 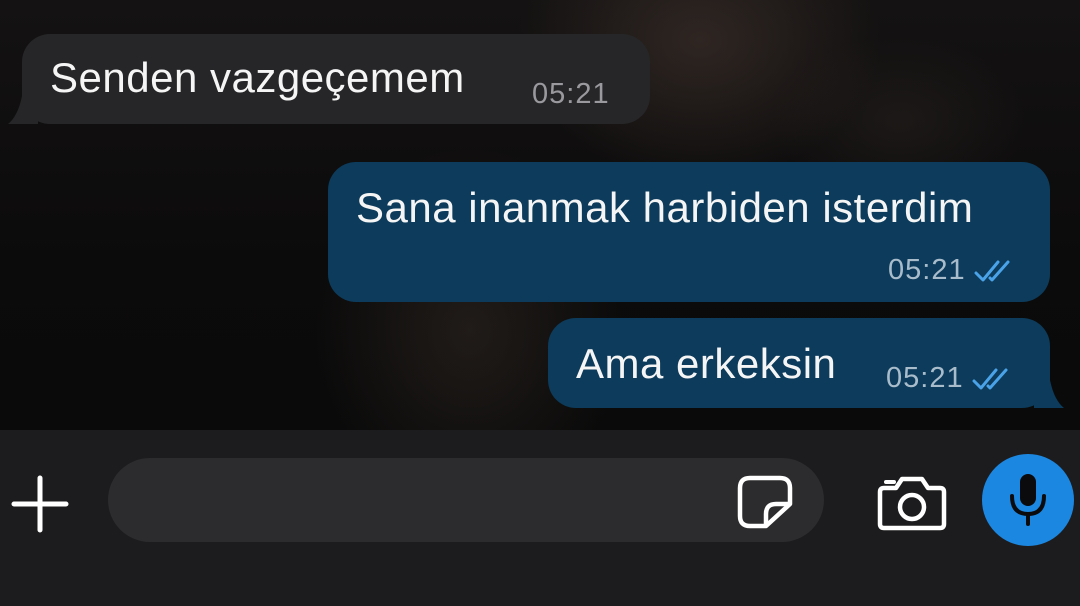 What do you see at coordinates (706, 363) in the screenshot?
I see `message-text: Ama erkeksin` at bounding box center [706, 363].